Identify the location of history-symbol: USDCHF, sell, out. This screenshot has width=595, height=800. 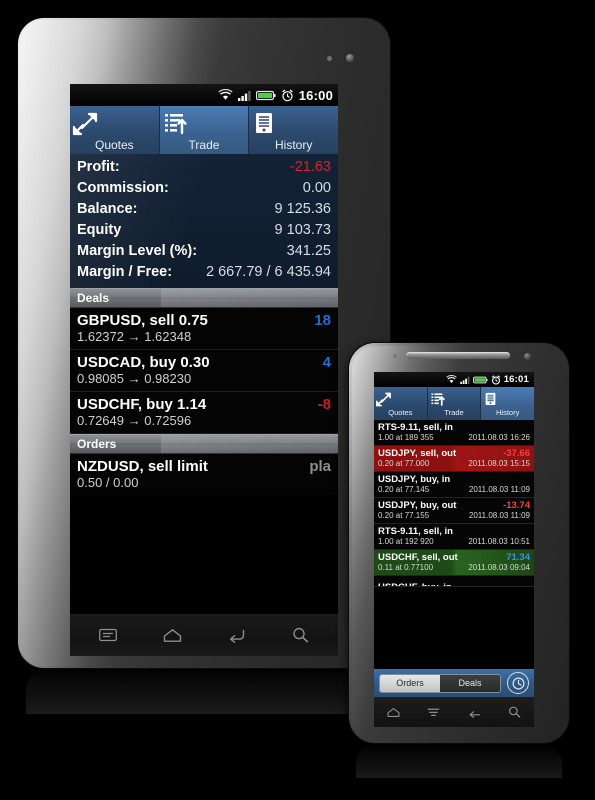
(418, 557).